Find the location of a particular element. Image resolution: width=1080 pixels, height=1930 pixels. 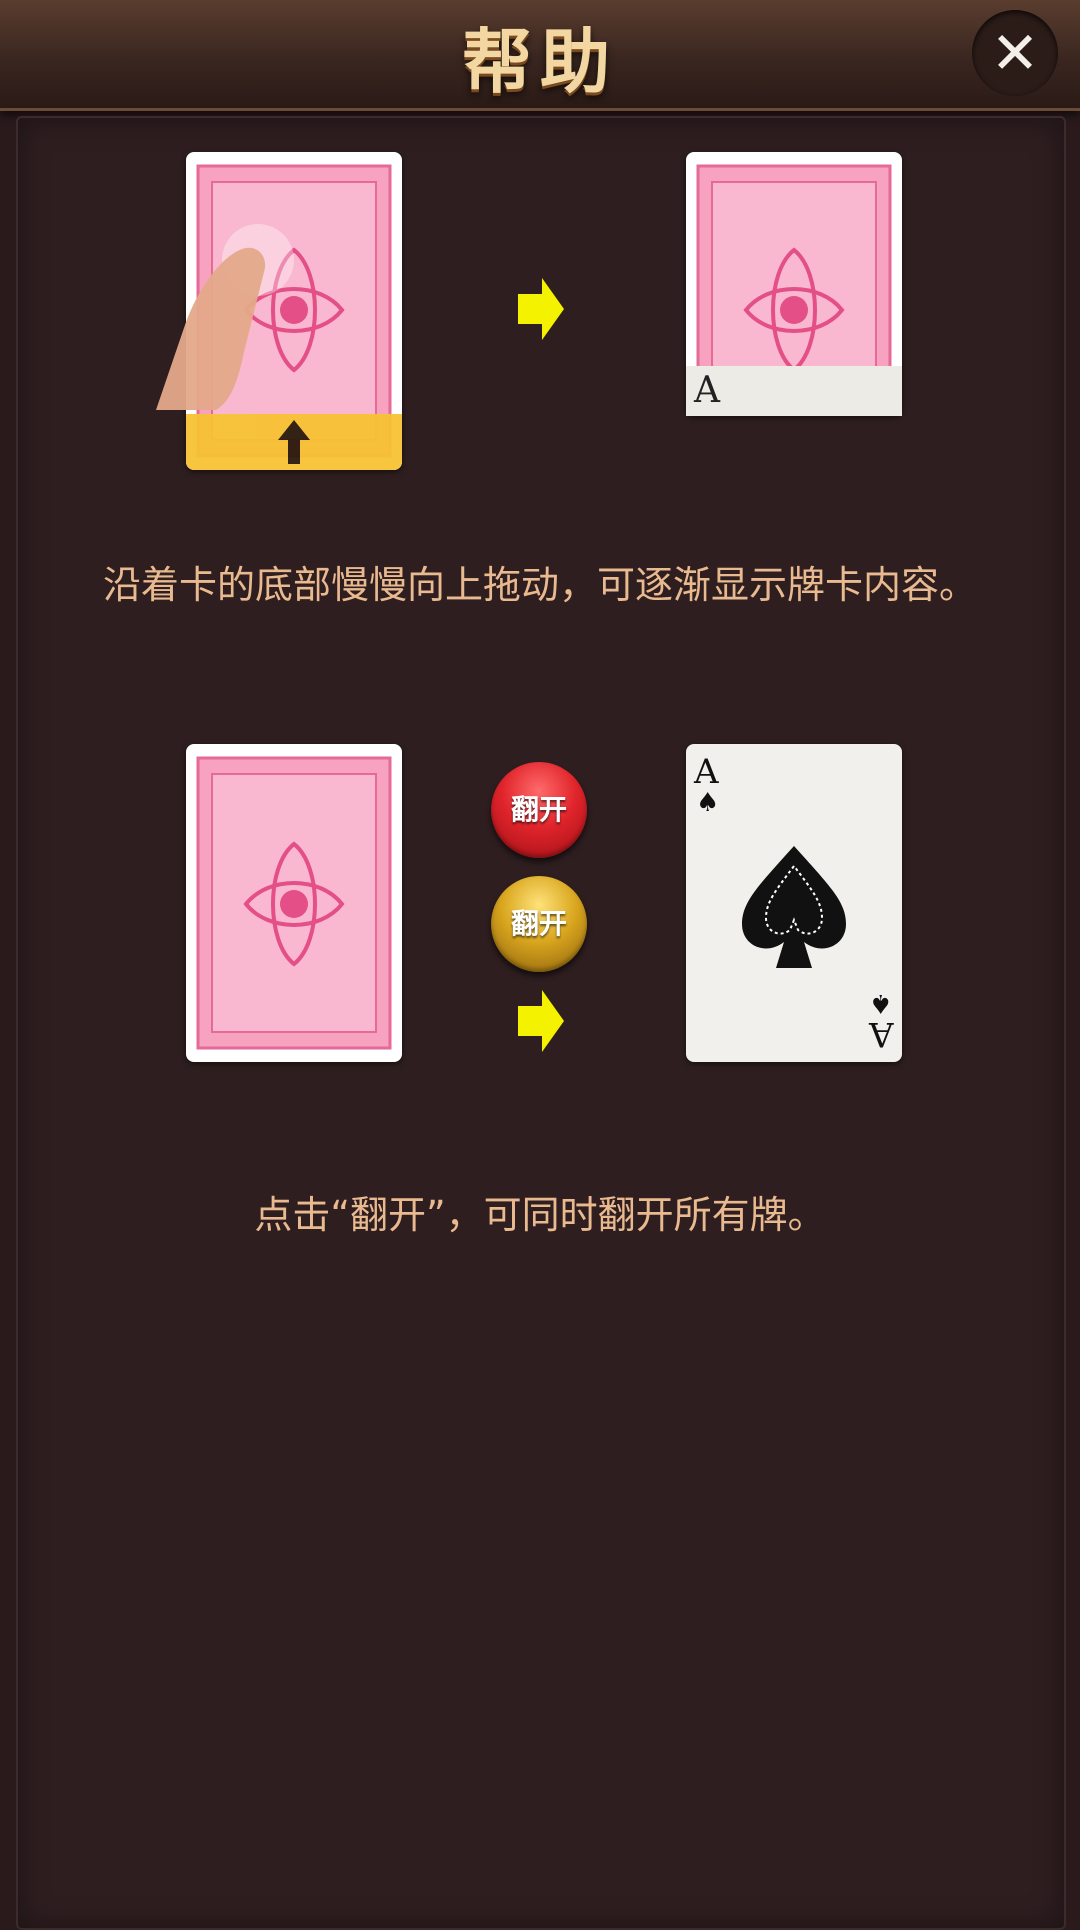

swipe-instruction: 沿着卡的底部慢慢向上拖动，可逐渐显示牌卡内容。 is located at coordinates (539, 585).